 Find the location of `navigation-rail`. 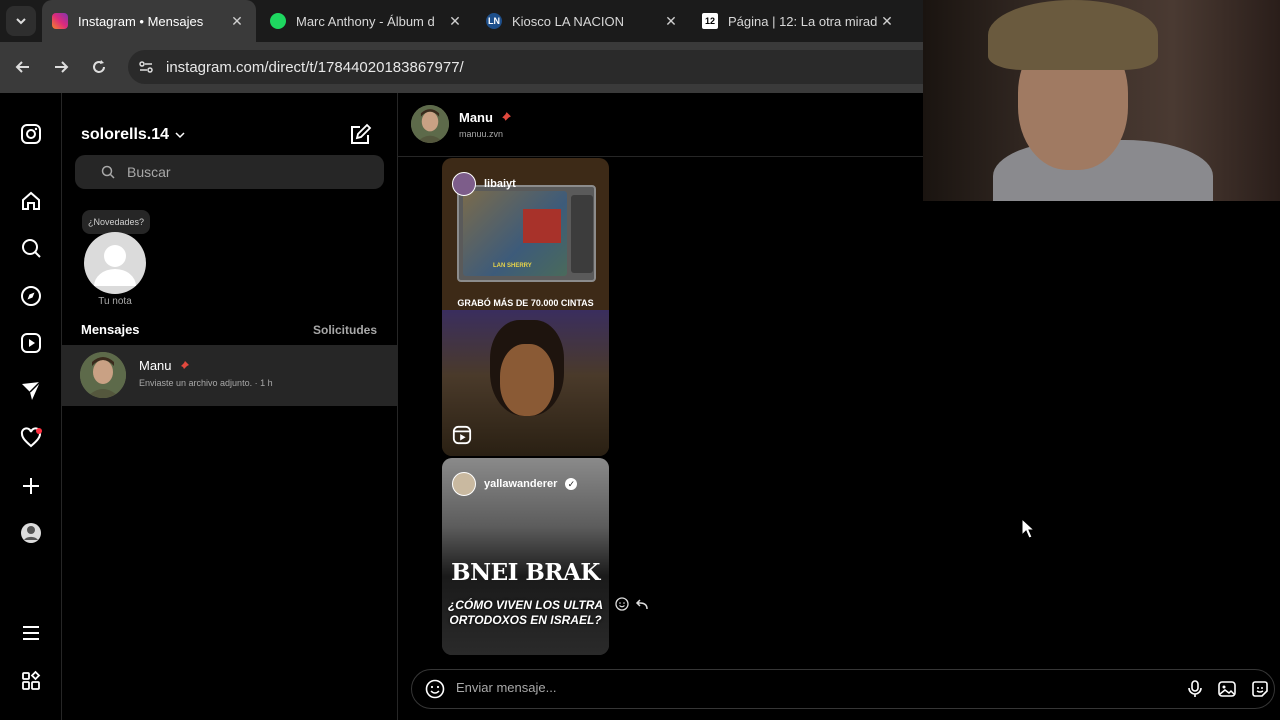

navigation-rail is located at coordinates (31, 406).